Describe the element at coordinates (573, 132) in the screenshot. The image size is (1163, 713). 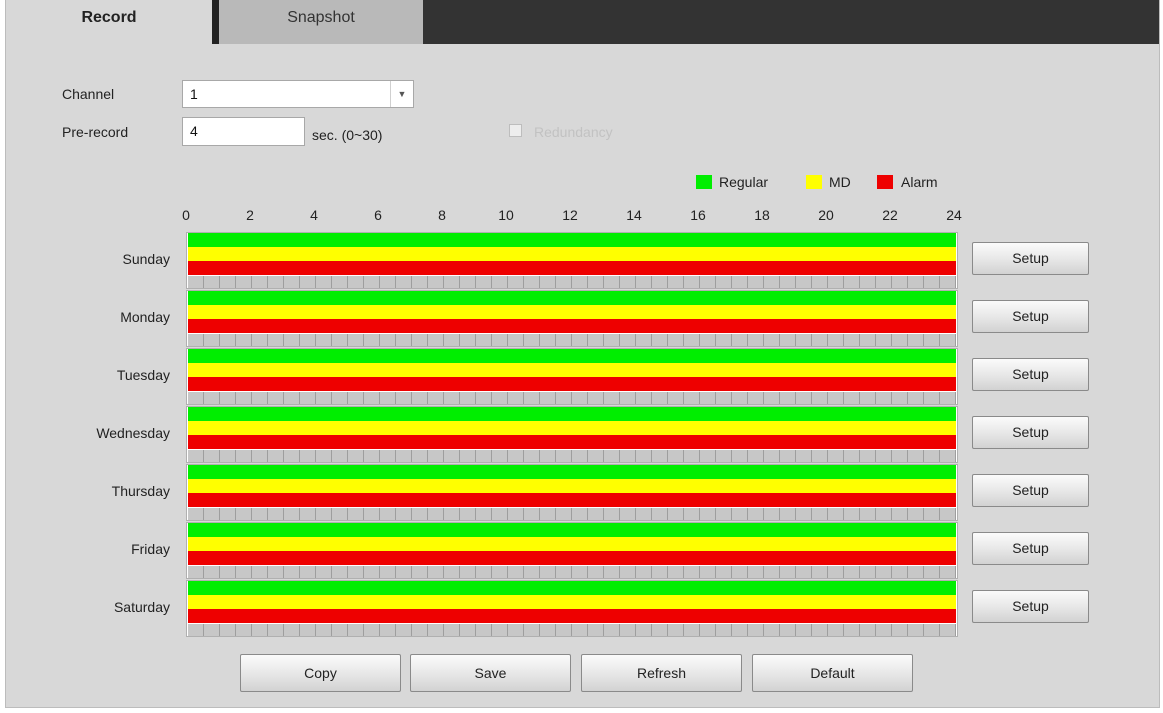
I see `redundancy-label: Redundancy` at that location.